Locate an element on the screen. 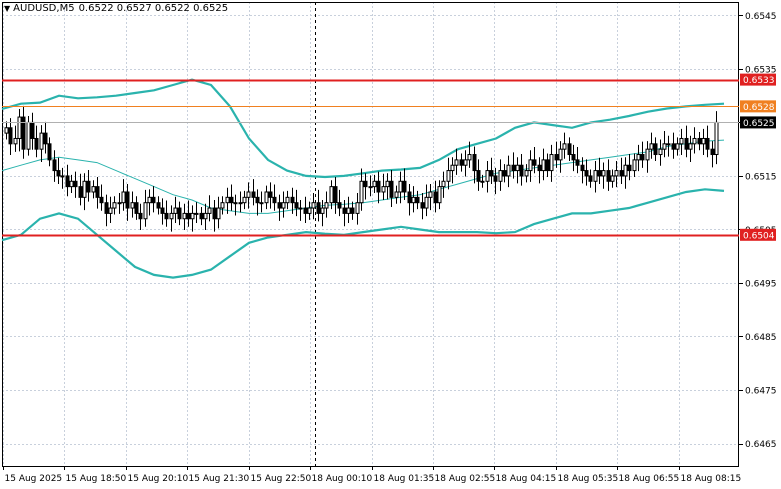 The image size is (781, 489). x-tick-label: 18 Aug 01:35 is located at coordinates (404, 479).